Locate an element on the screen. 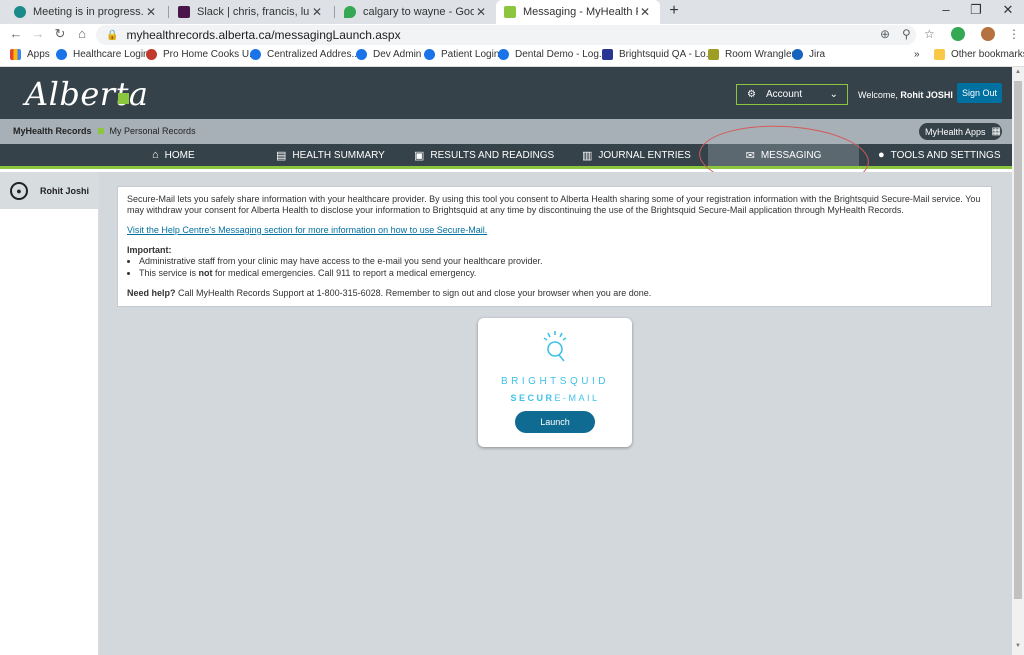 Image resolution: width=1024 pixels, height=655 pixels. apps-grid-icon is located at coordinates (15, 54).